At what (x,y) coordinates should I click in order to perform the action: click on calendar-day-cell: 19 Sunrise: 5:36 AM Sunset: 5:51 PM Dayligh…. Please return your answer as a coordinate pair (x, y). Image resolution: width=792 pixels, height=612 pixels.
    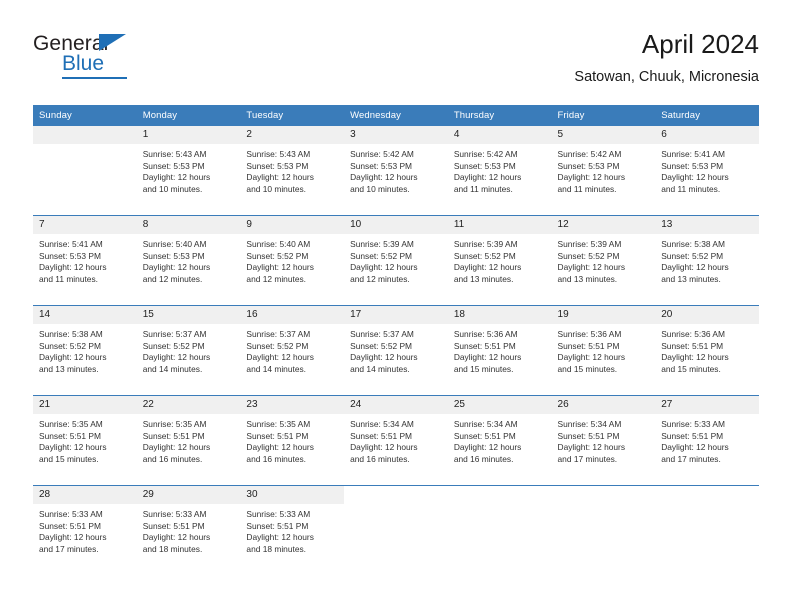
    Looking at the image, I should click on (603, 350).